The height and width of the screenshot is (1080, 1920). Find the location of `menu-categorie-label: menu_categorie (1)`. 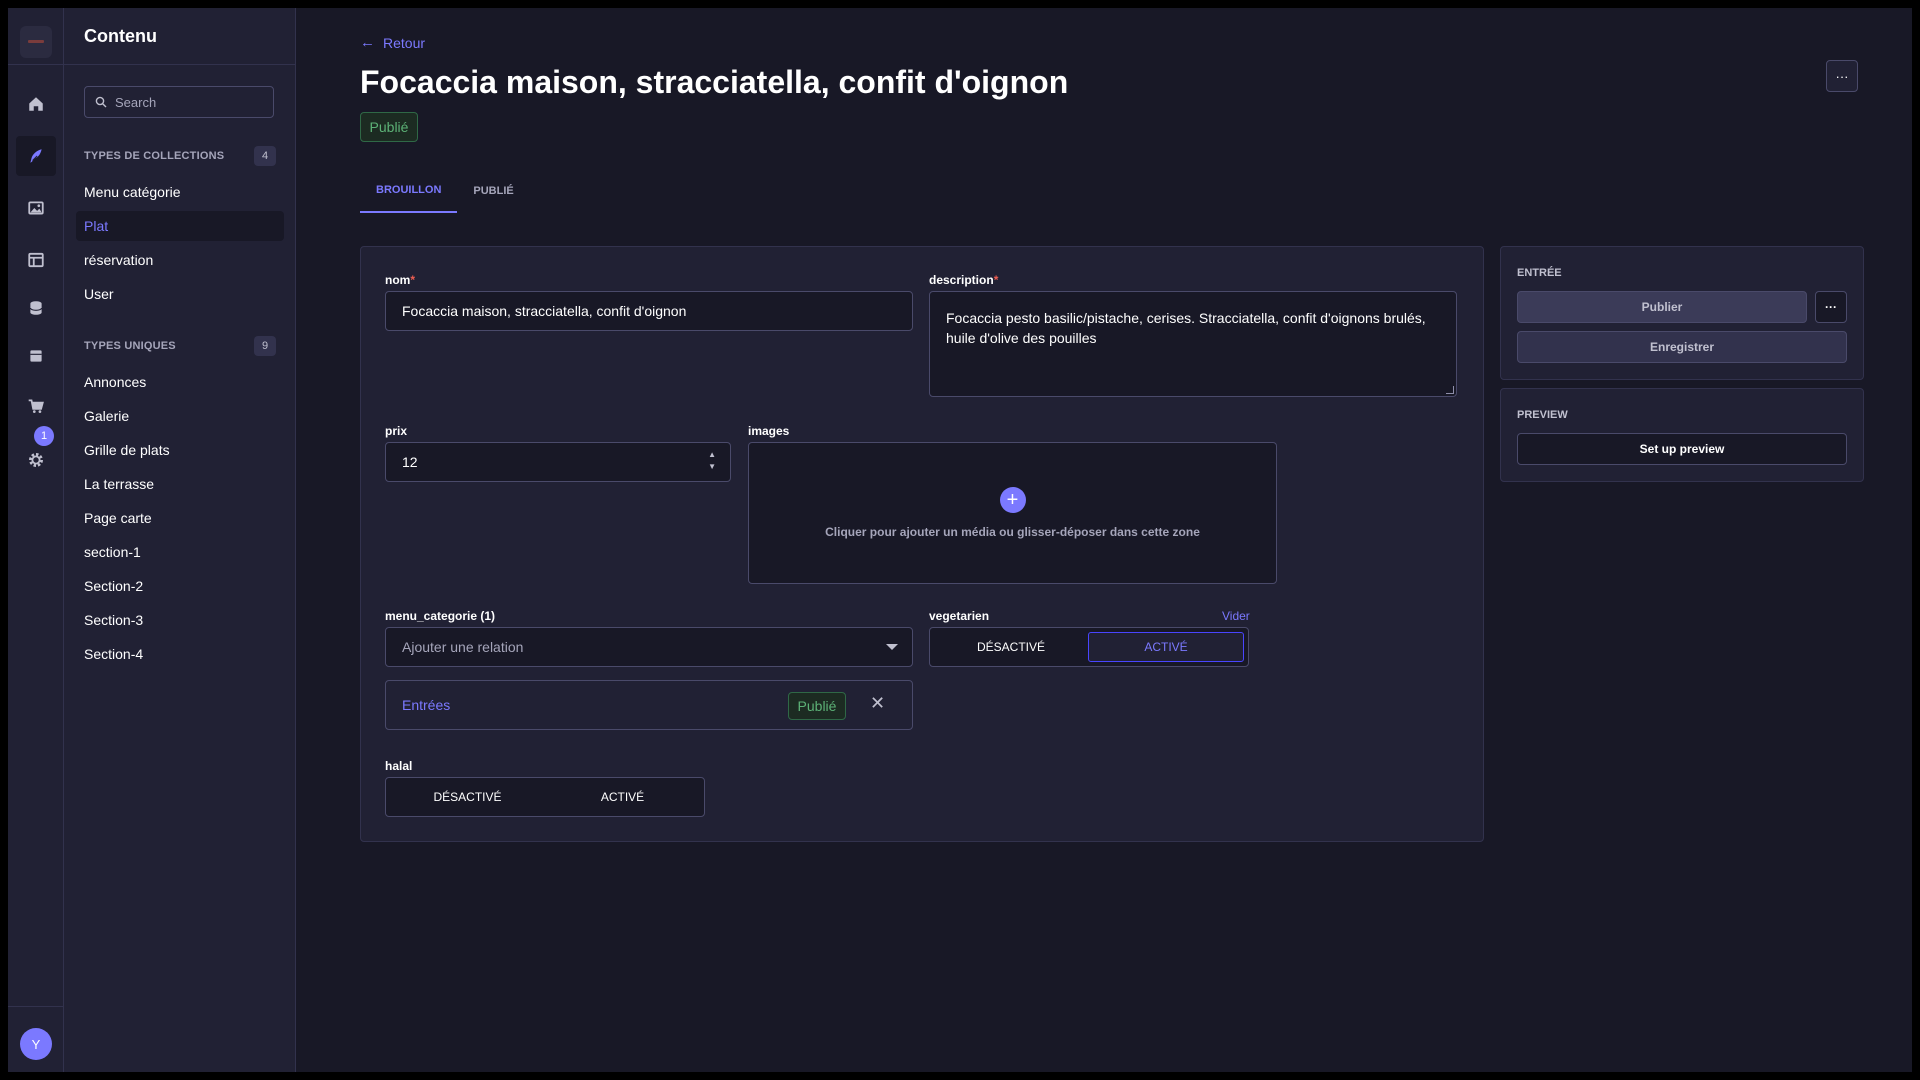

menu-categorie-label: menu_categorie (1) is located at coordinates (440, 616).